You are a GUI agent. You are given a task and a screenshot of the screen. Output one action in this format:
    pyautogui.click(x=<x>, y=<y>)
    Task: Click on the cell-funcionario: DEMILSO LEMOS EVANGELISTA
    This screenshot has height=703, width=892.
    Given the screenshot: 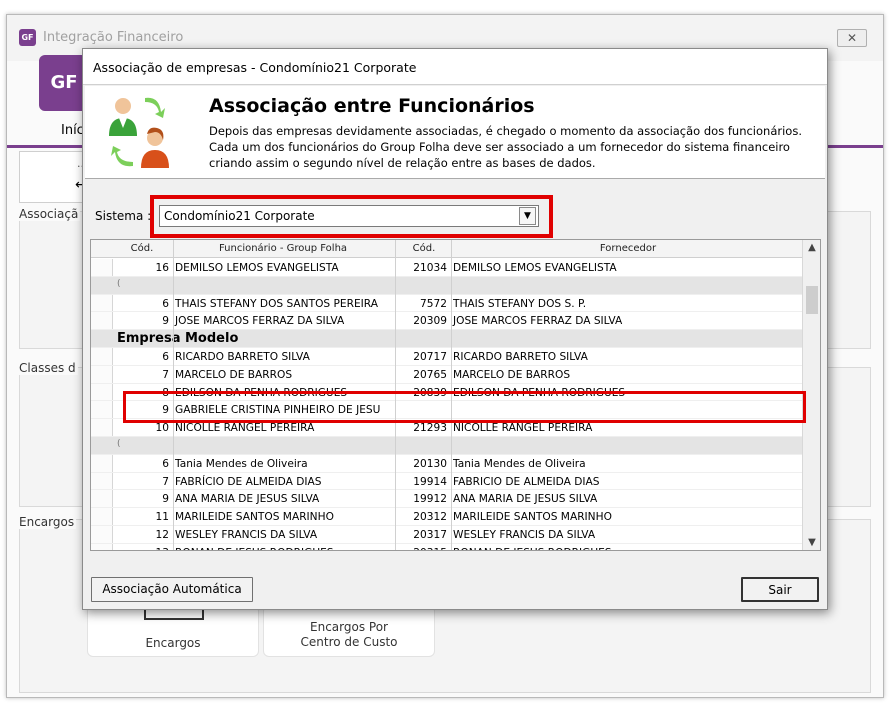 What is the action you would take?
    pyautogui.click(x=257, y=268)
    